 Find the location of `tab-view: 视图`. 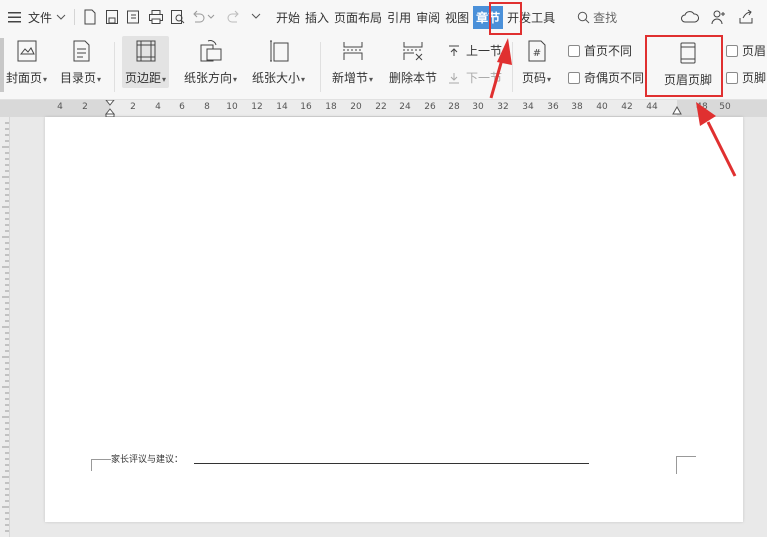

tab-view: 视图 is located at coordinates (457, 17).